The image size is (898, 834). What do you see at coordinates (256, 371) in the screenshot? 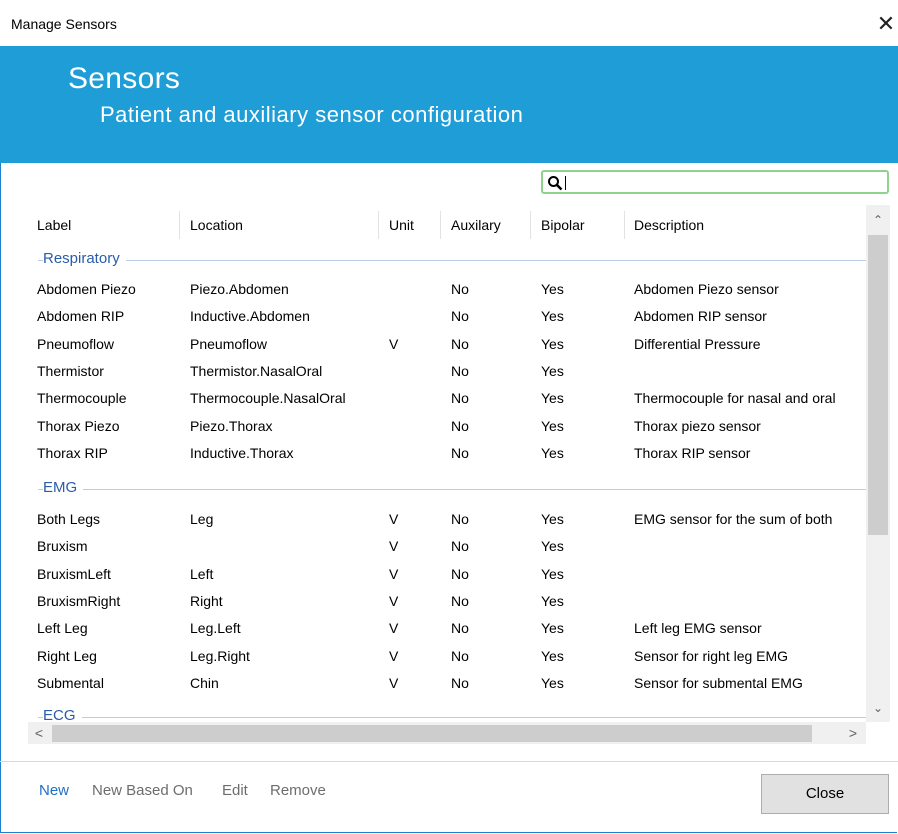
I see `cell-location: Thermistor.NasalOral` at bounding box center [256, 371].